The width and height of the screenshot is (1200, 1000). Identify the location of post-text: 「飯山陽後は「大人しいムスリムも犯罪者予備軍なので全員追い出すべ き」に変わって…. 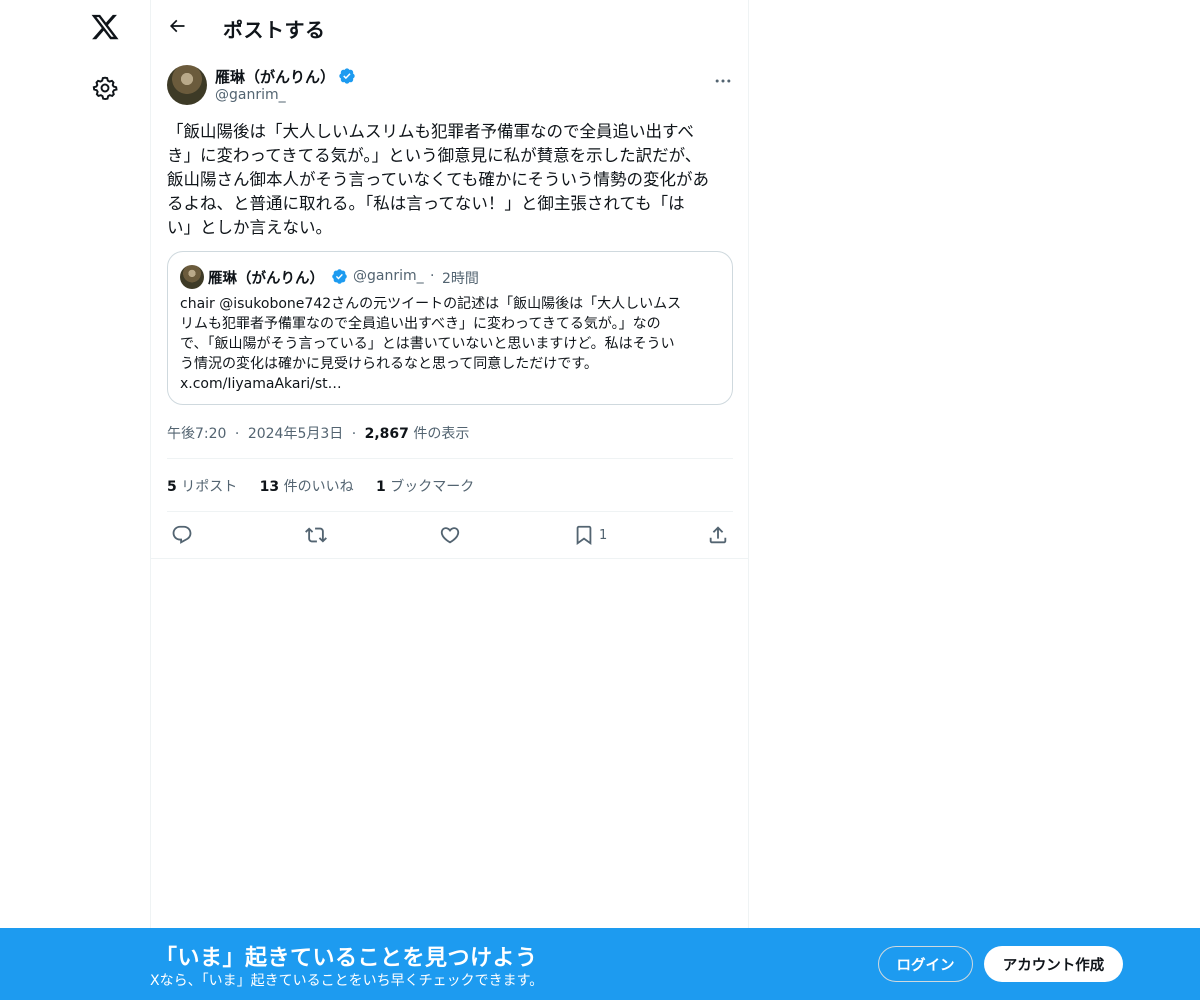
(438, 179).